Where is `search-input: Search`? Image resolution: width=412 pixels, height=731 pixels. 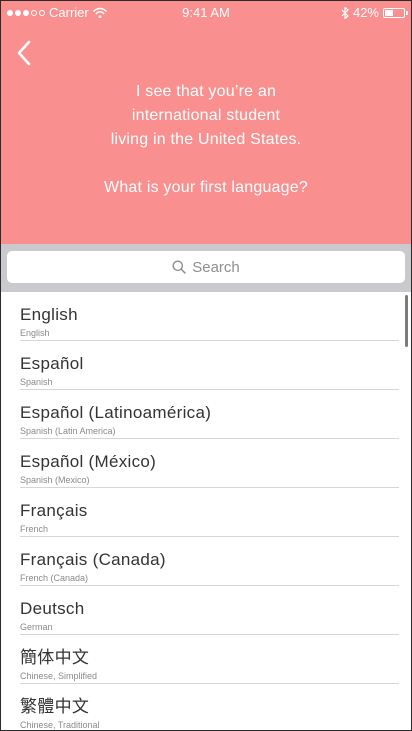 search-input: Search is located at coordinates (206, 267).